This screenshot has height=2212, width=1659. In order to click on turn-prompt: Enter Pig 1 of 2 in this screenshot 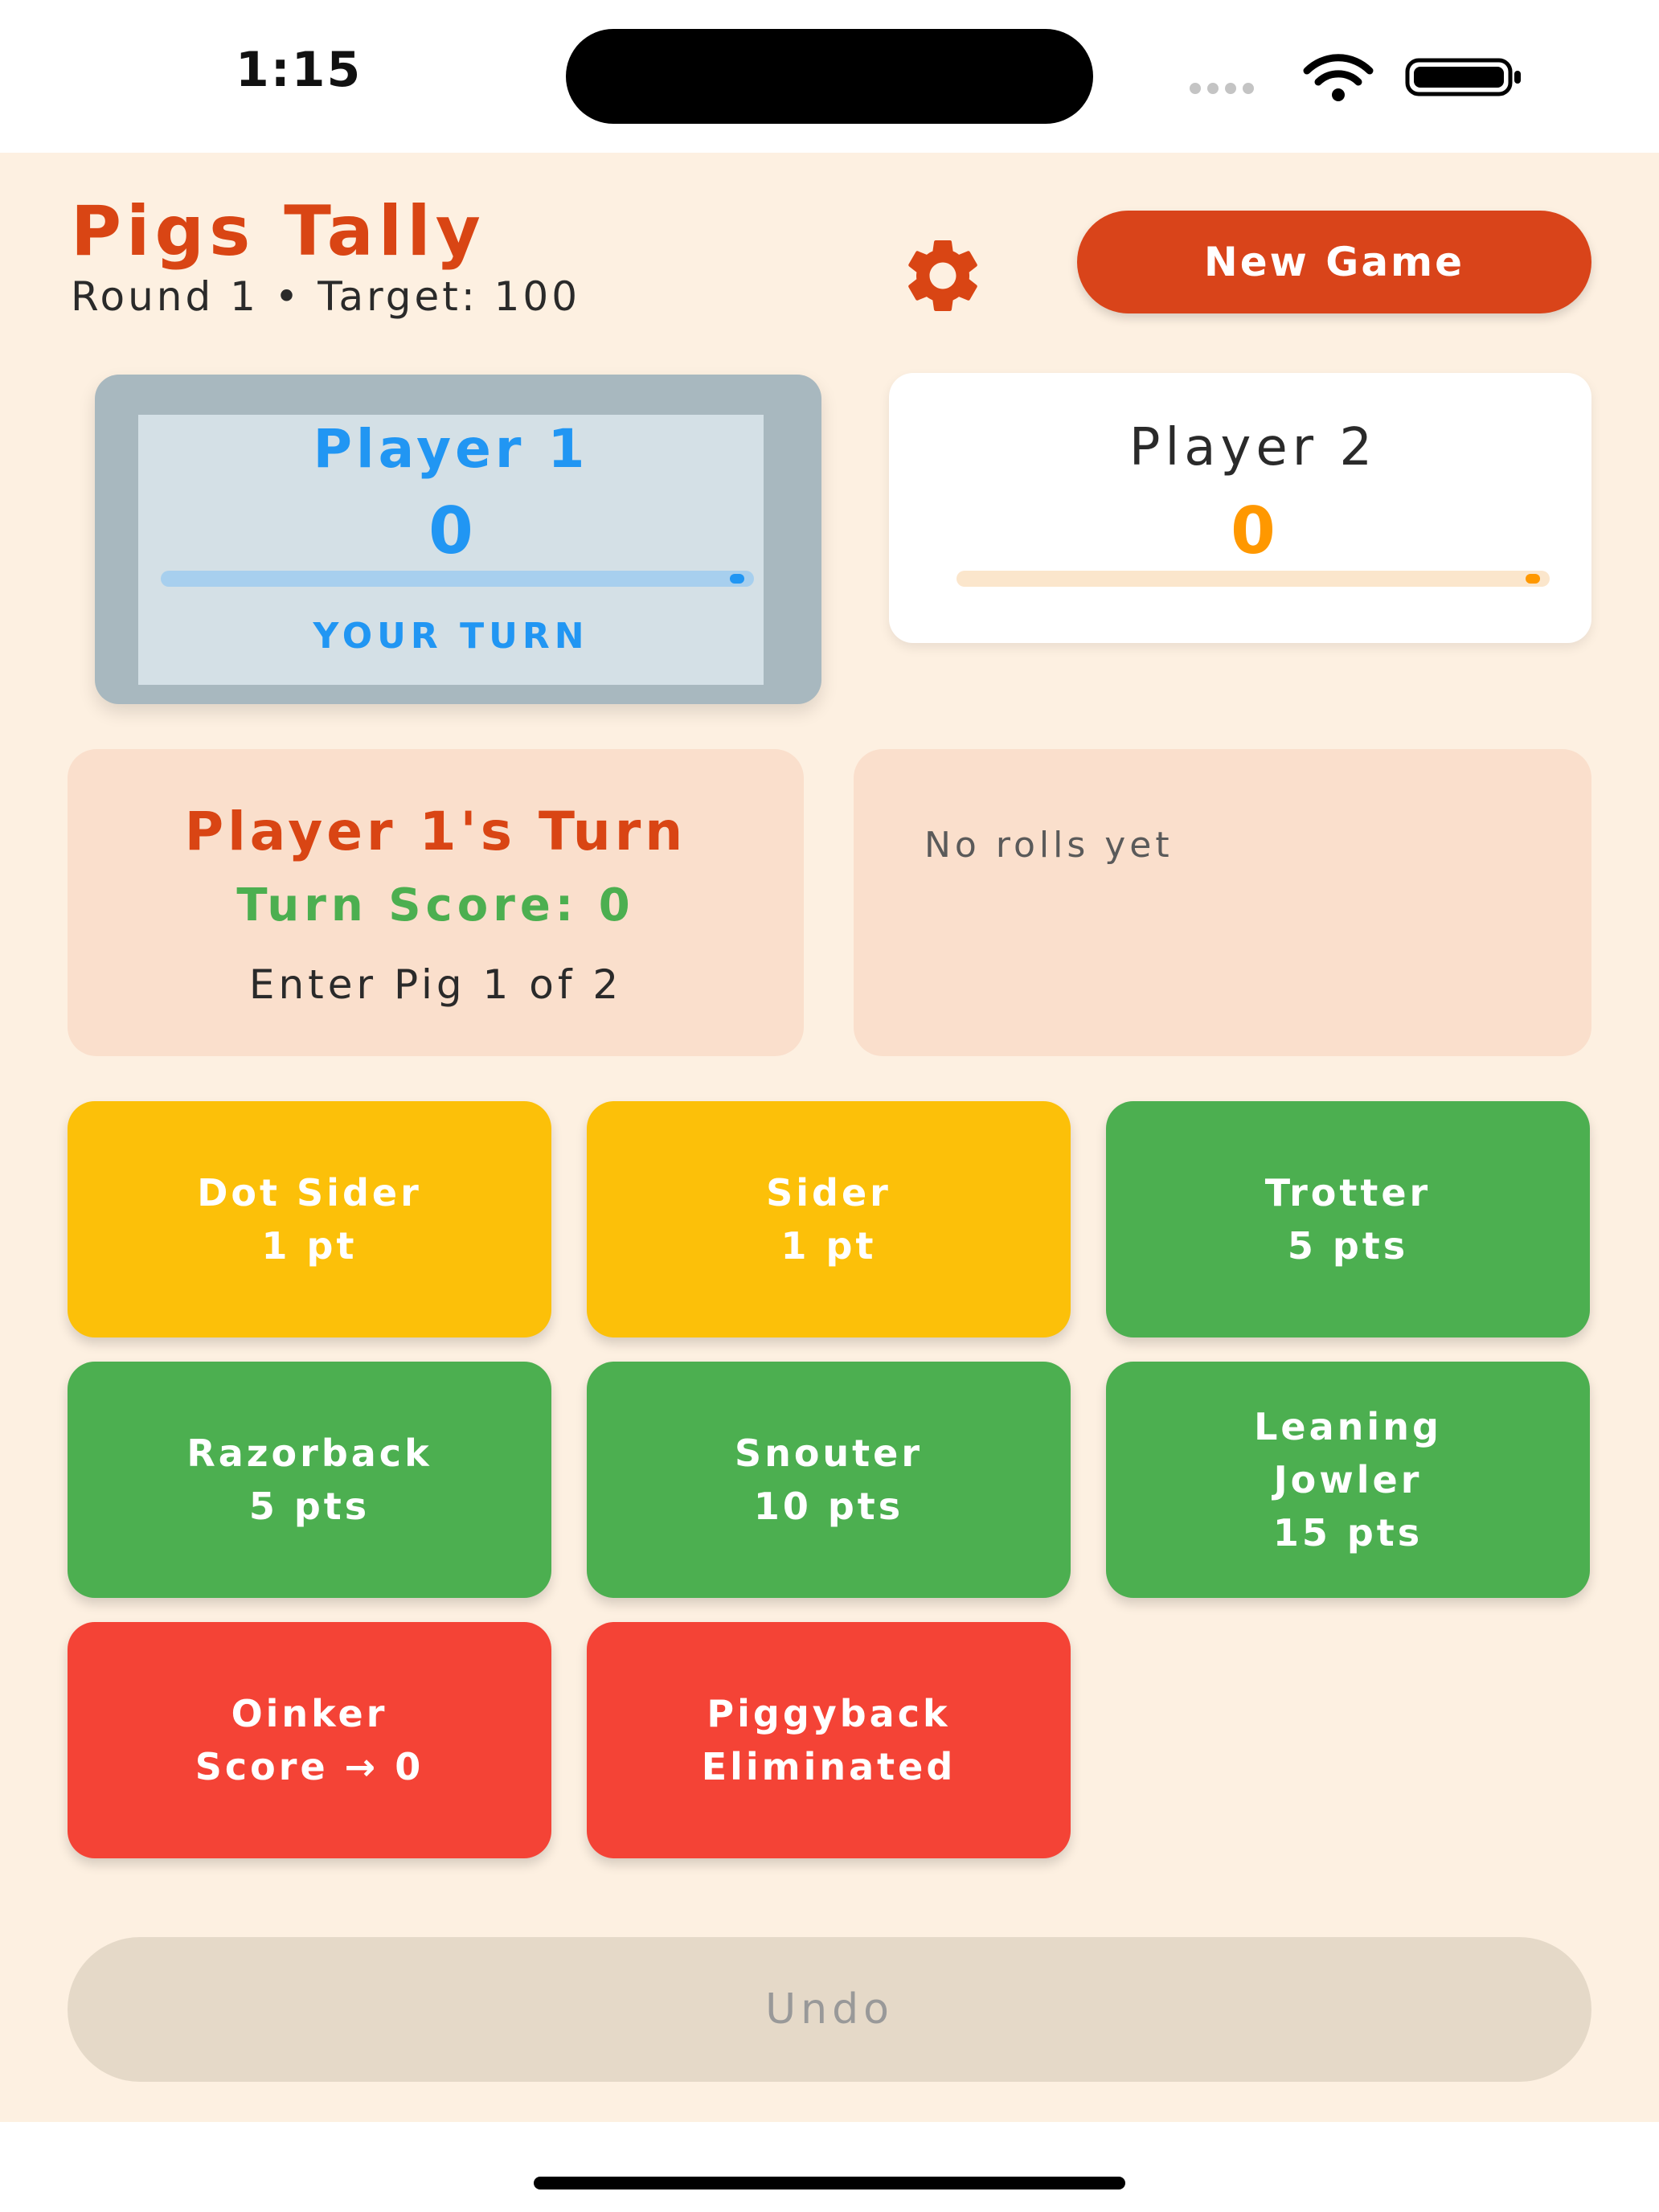, I will do `click(435, 984)`.